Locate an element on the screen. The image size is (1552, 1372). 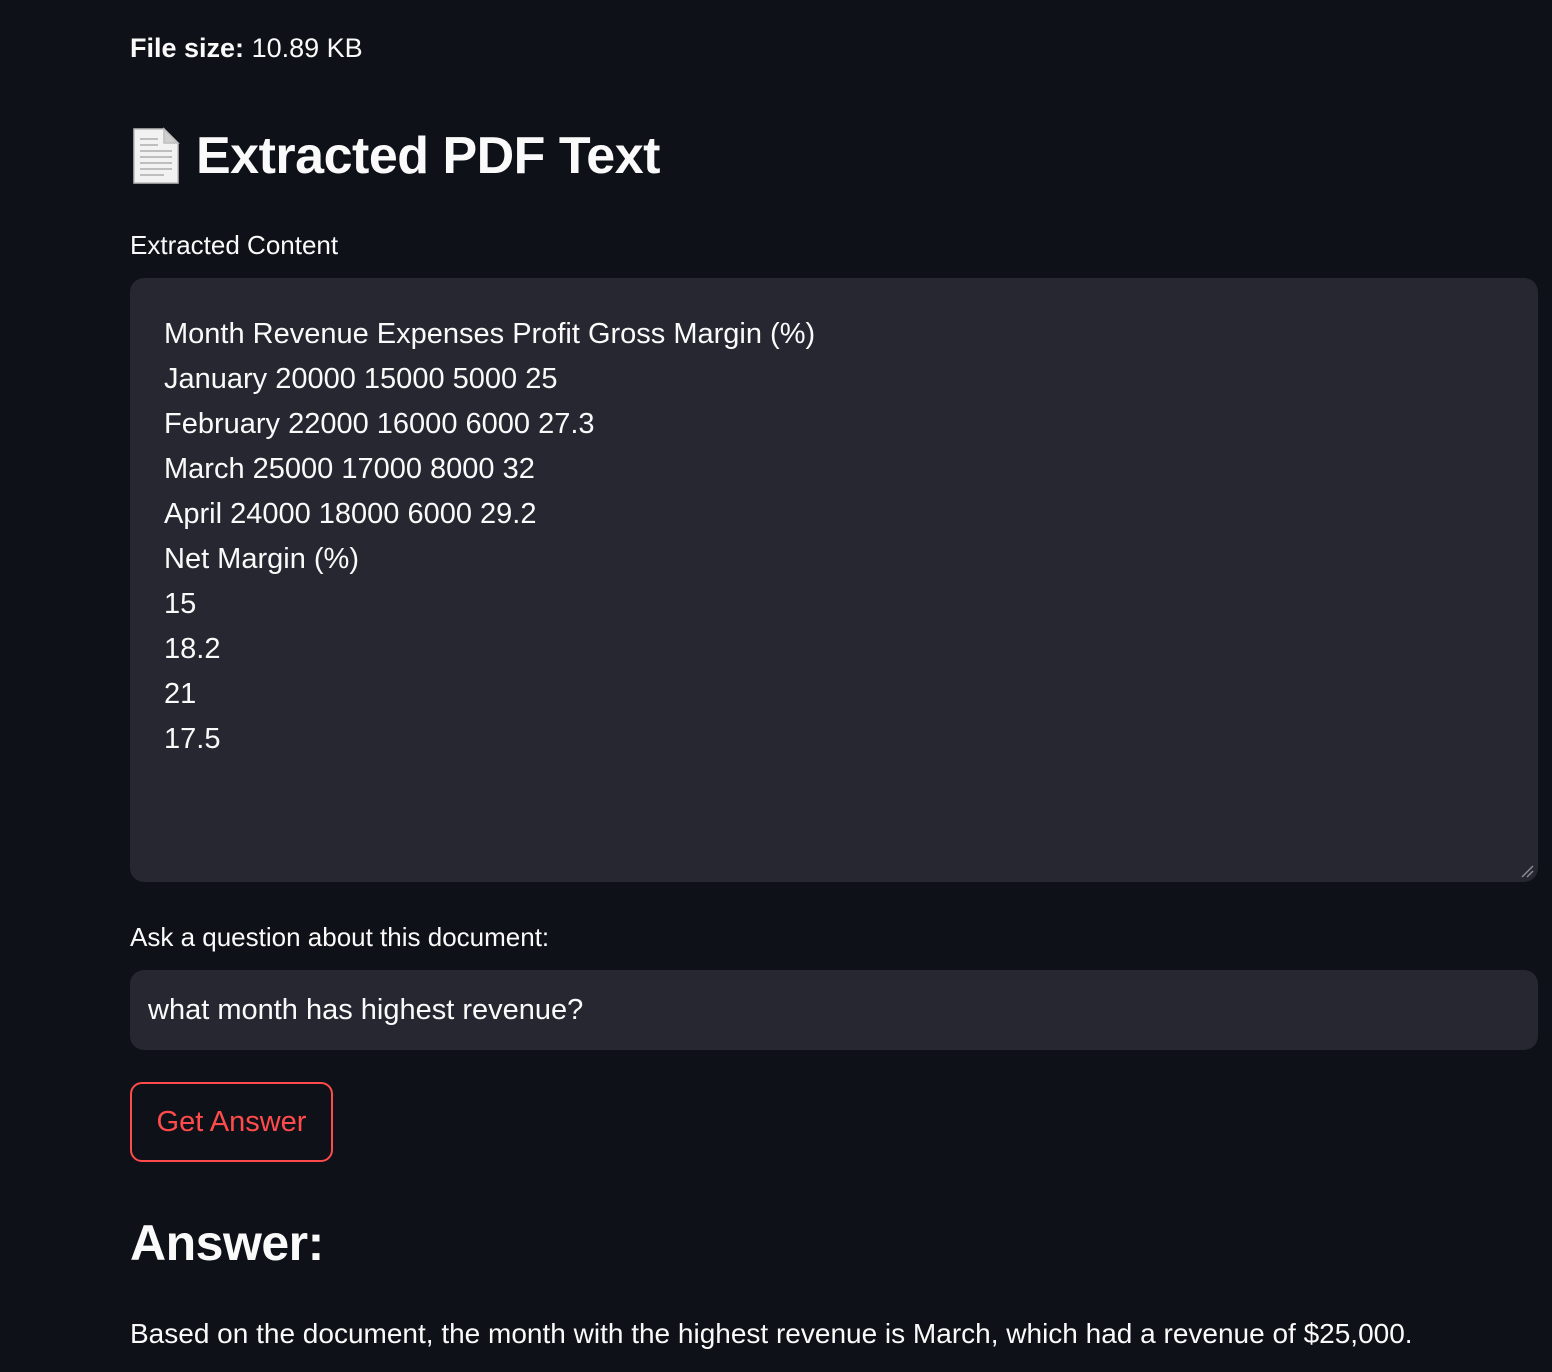
extracted-line: February 22000 16000 6000 27.3 is located at coordinates (379, 424).